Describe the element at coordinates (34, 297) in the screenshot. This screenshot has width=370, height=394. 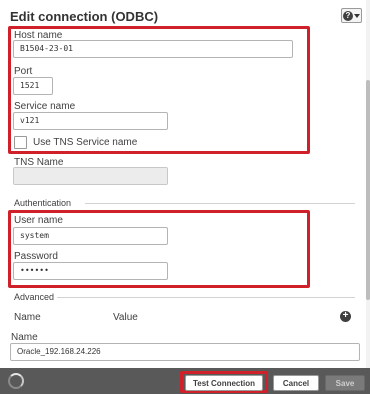
I see `advanced-heading: Advanced` at that location.